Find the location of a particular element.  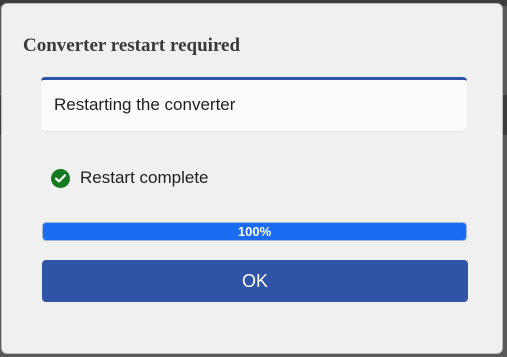

status-box: Restarting the converter is located at coordinates (254, 104).